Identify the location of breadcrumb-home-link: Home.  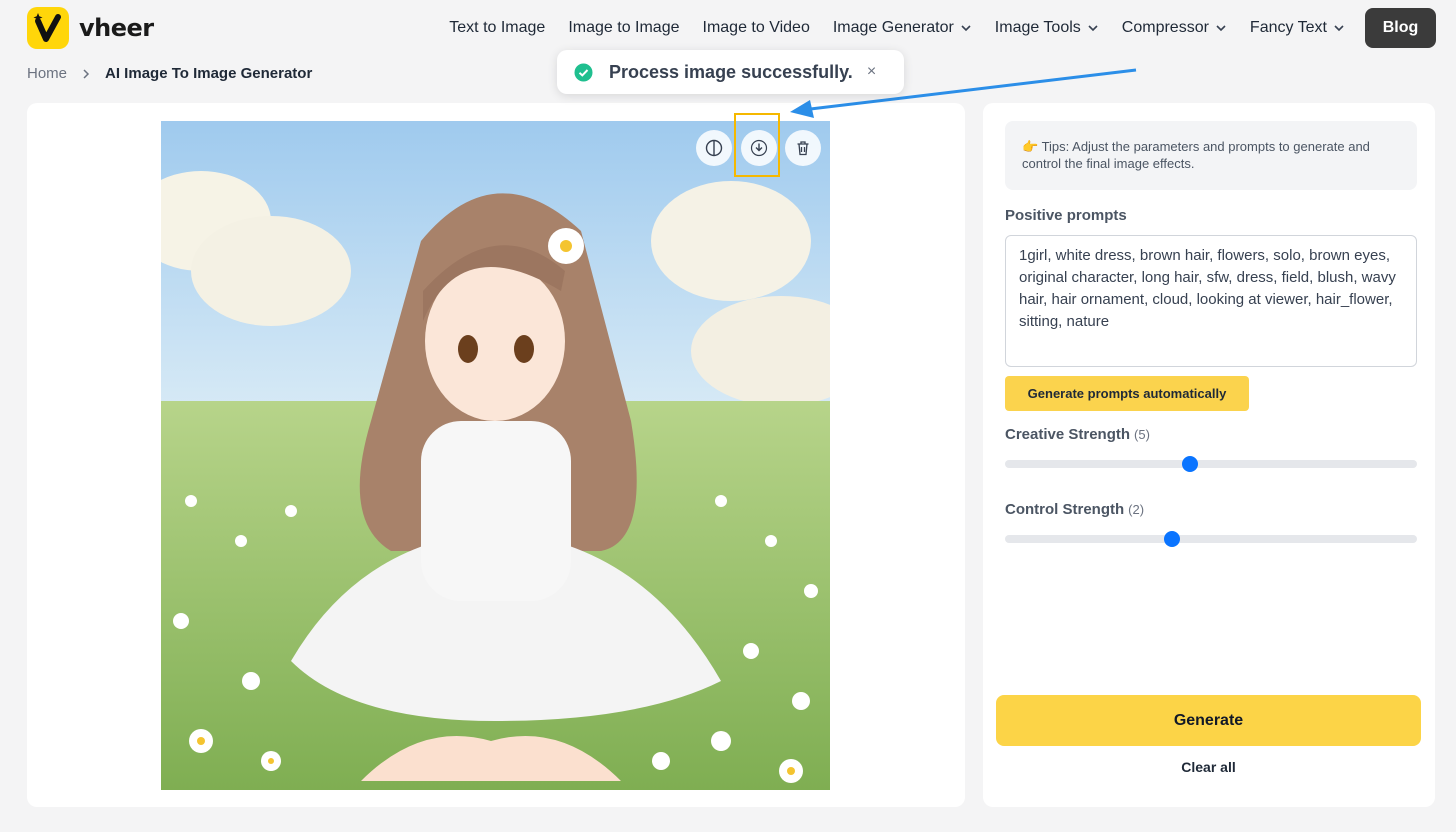
(47, 73).